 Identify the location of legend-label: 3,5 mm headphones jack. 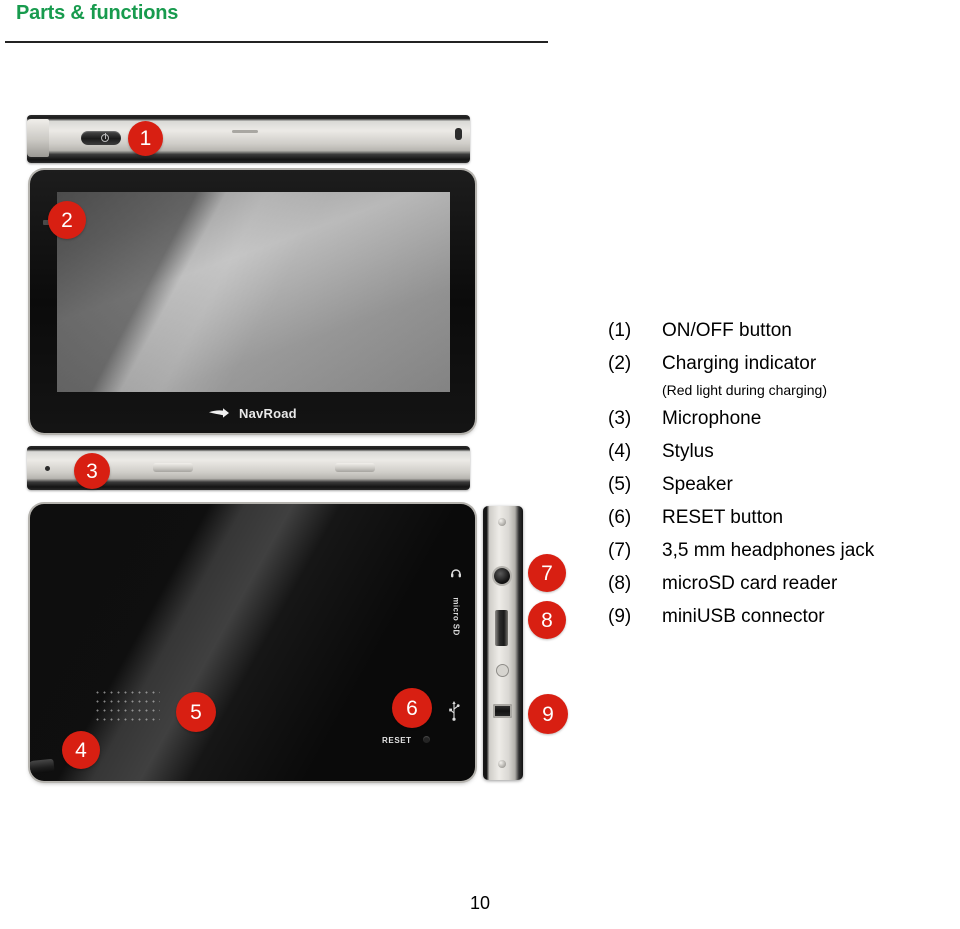
(768, 550).